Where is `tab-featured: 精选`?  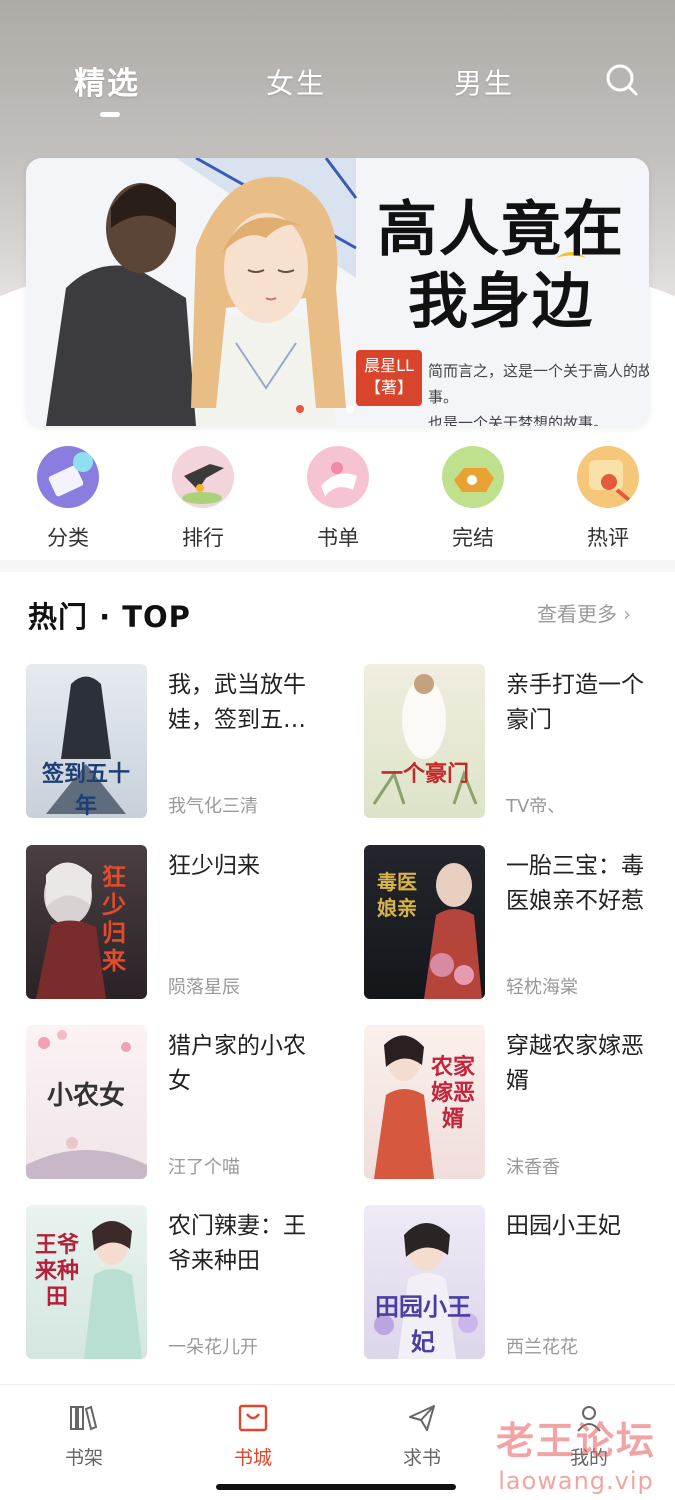 tab-featured: 精选 is located at coordinates (107, 80).